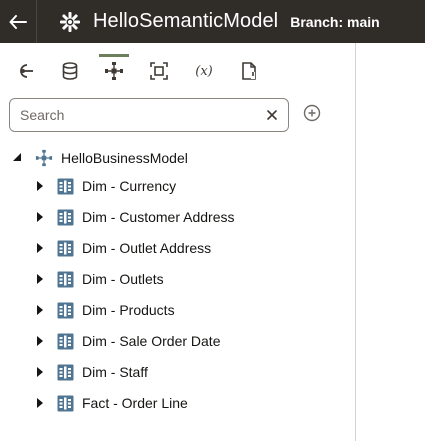 This screenshot has height=441, width=425. I want to click on panel-divider, so click(355, 242).